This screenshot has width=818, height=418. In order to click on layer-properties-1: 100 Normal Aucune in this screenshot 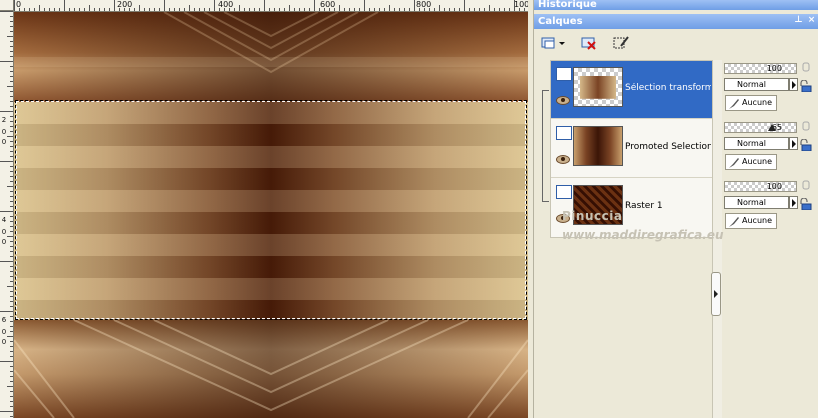, I will do `click(771, 89)`.